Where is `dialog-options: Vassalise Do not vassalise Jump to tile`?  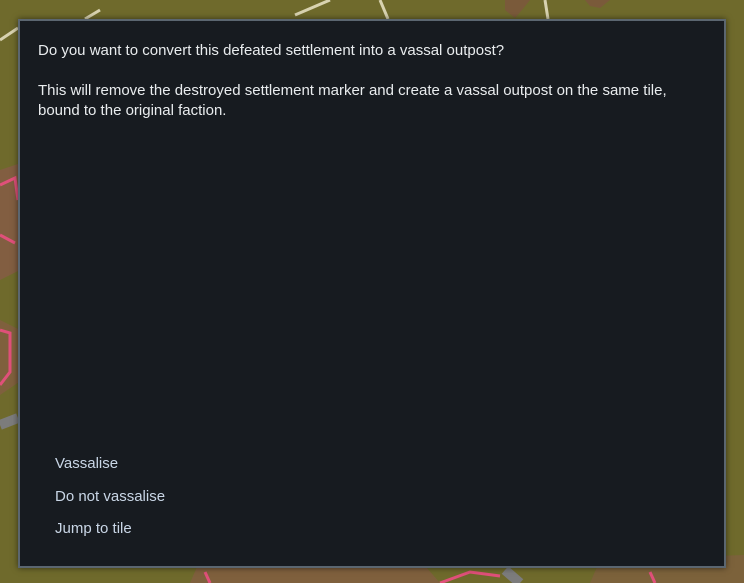 dialog-options: Vassalise Do not vassalise Jump to tile is located at coordinates (110, 503).